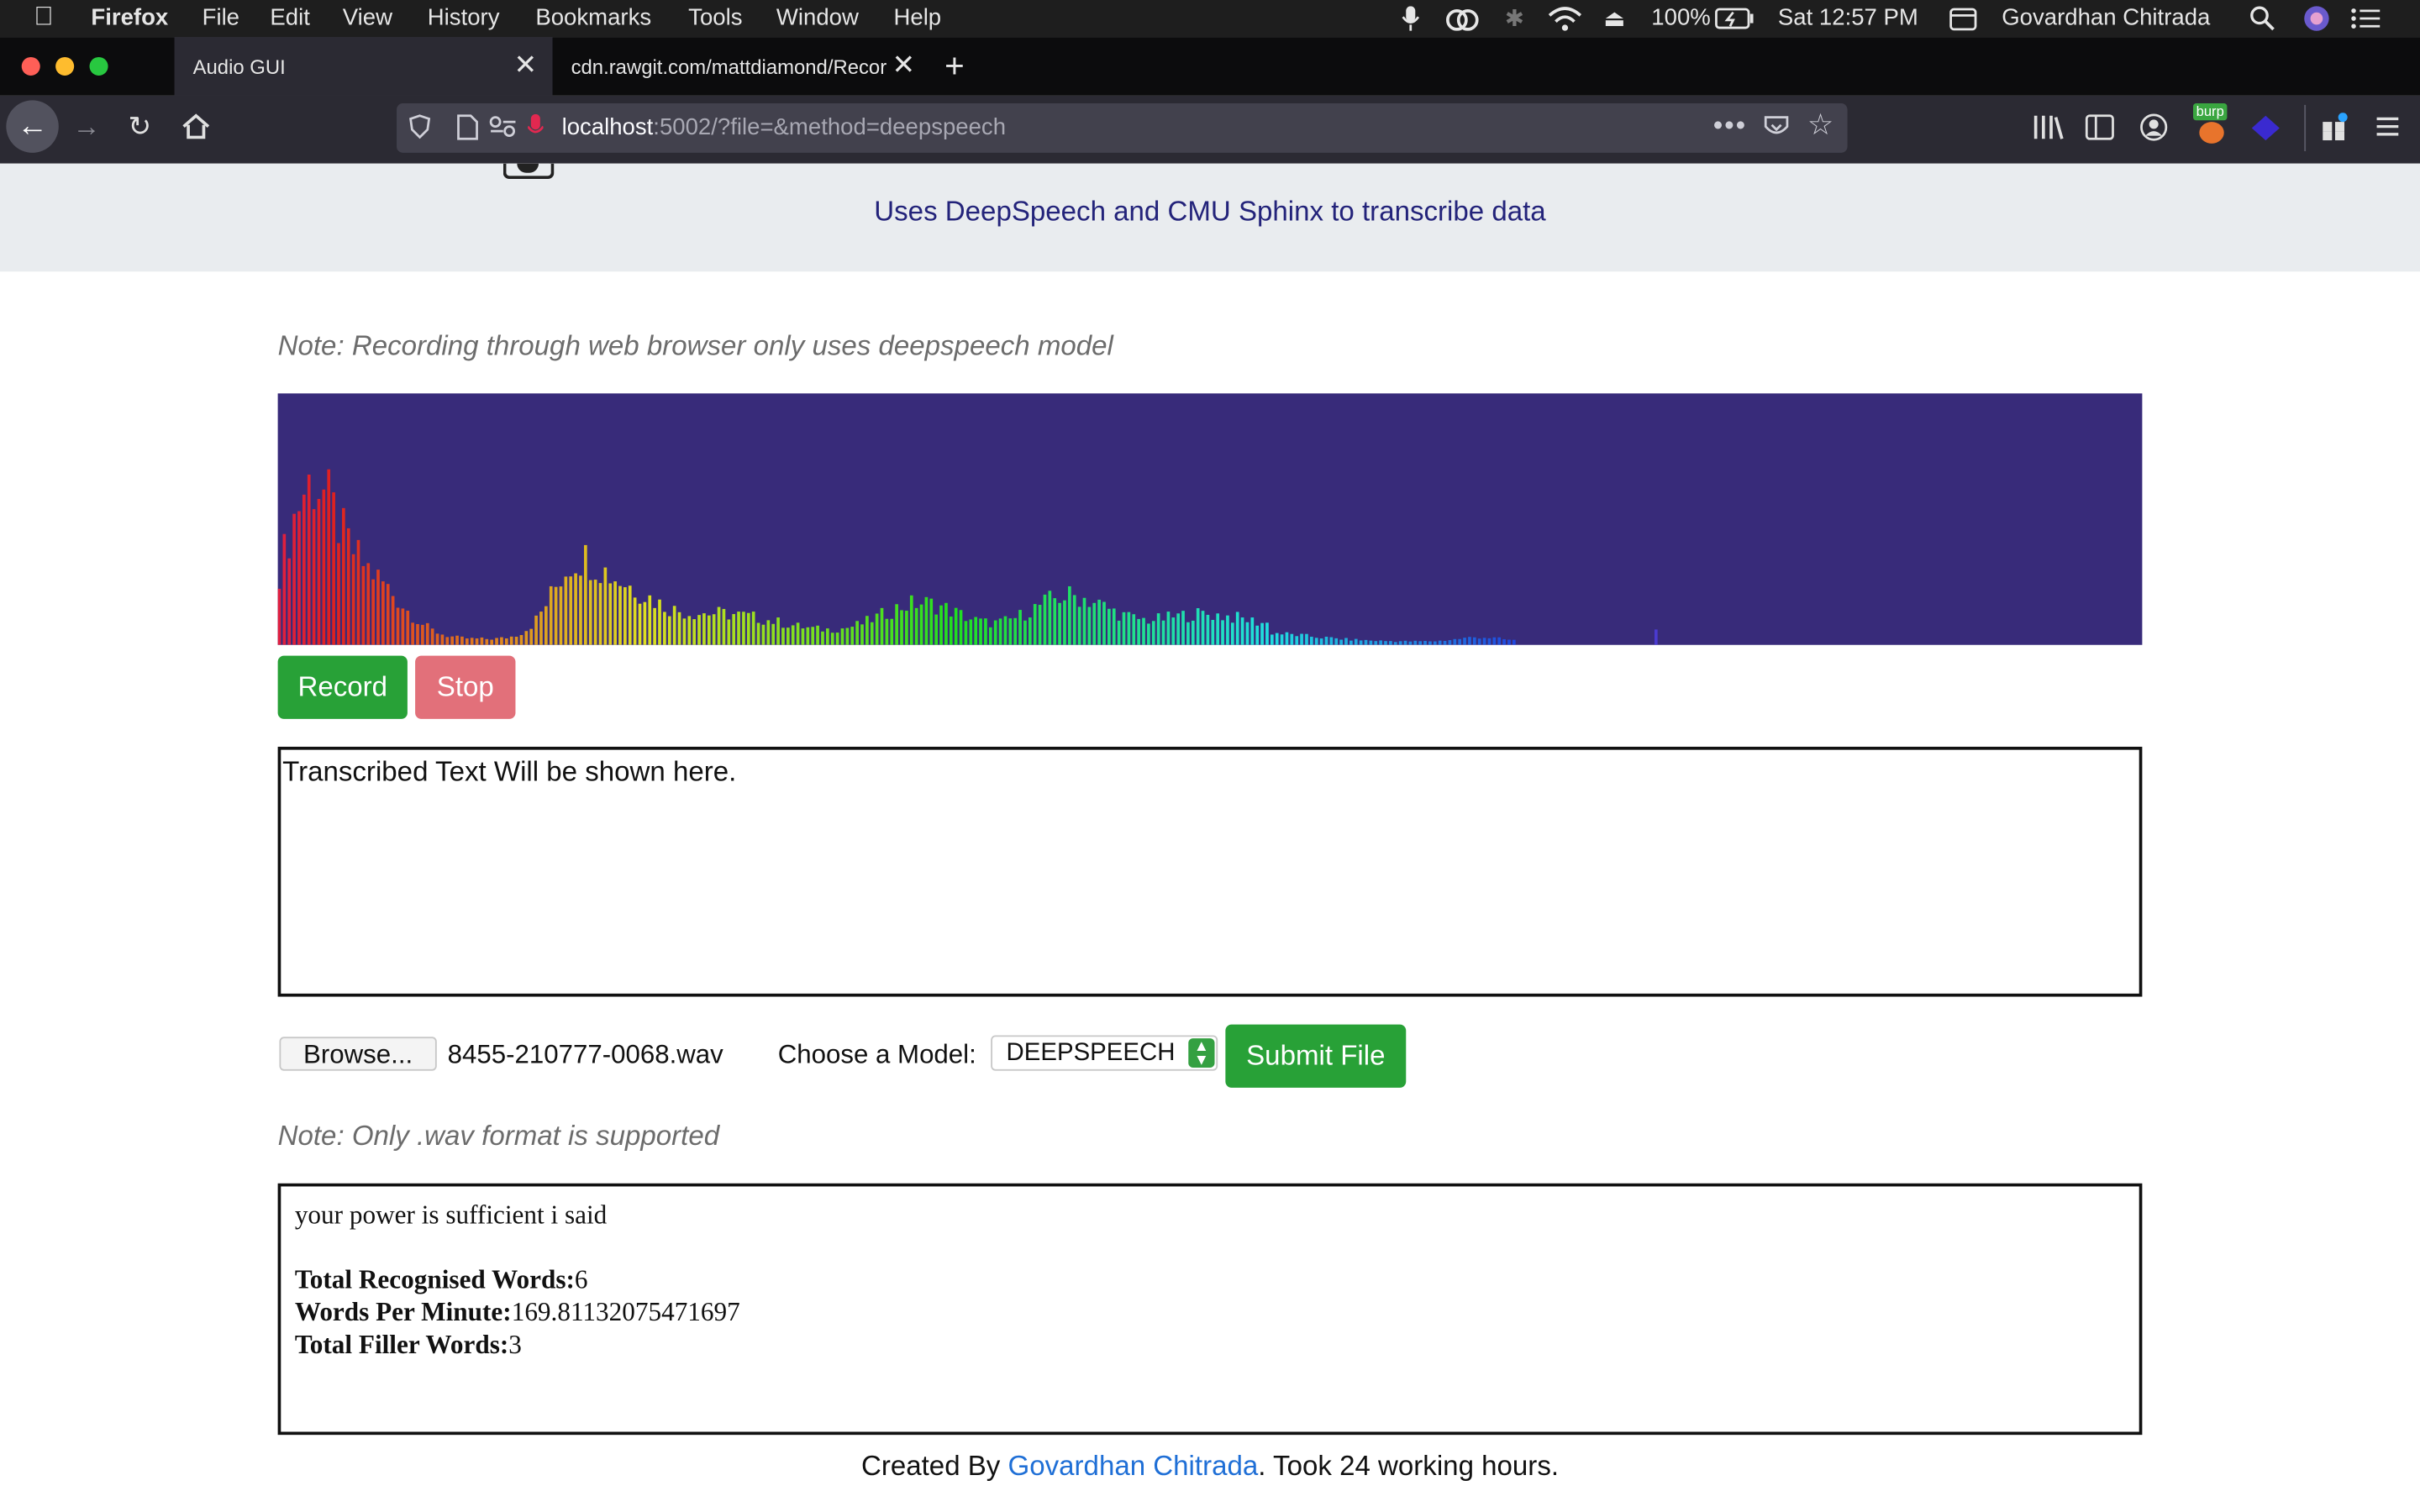  I want to click on menu-app-name: Firefox, so click(129, 18).